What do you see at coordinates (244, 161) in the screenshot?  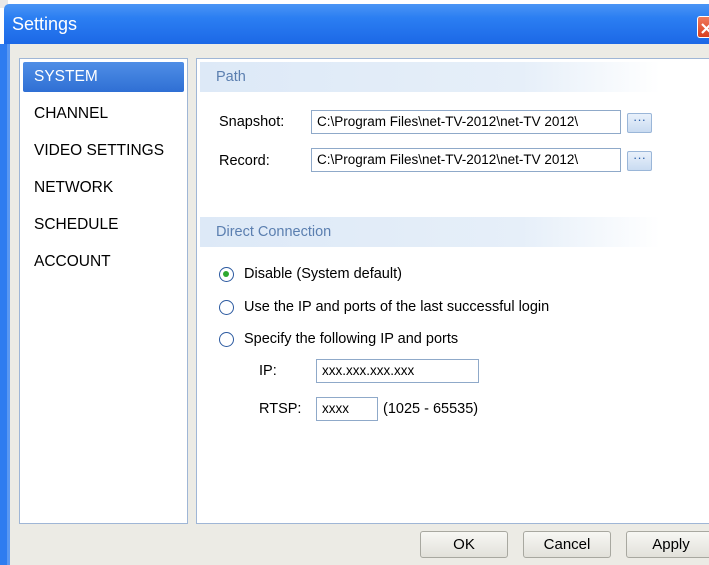 I see `record-label: Record:` at bounding box center [244, 161].